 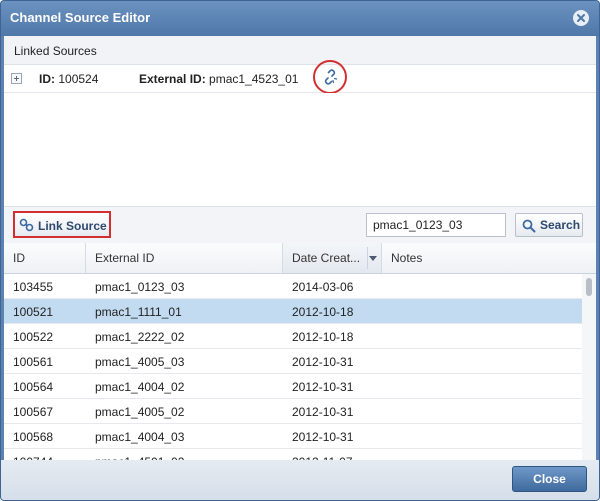 I want to click on search-button: Search, so click(x=549, y=225).